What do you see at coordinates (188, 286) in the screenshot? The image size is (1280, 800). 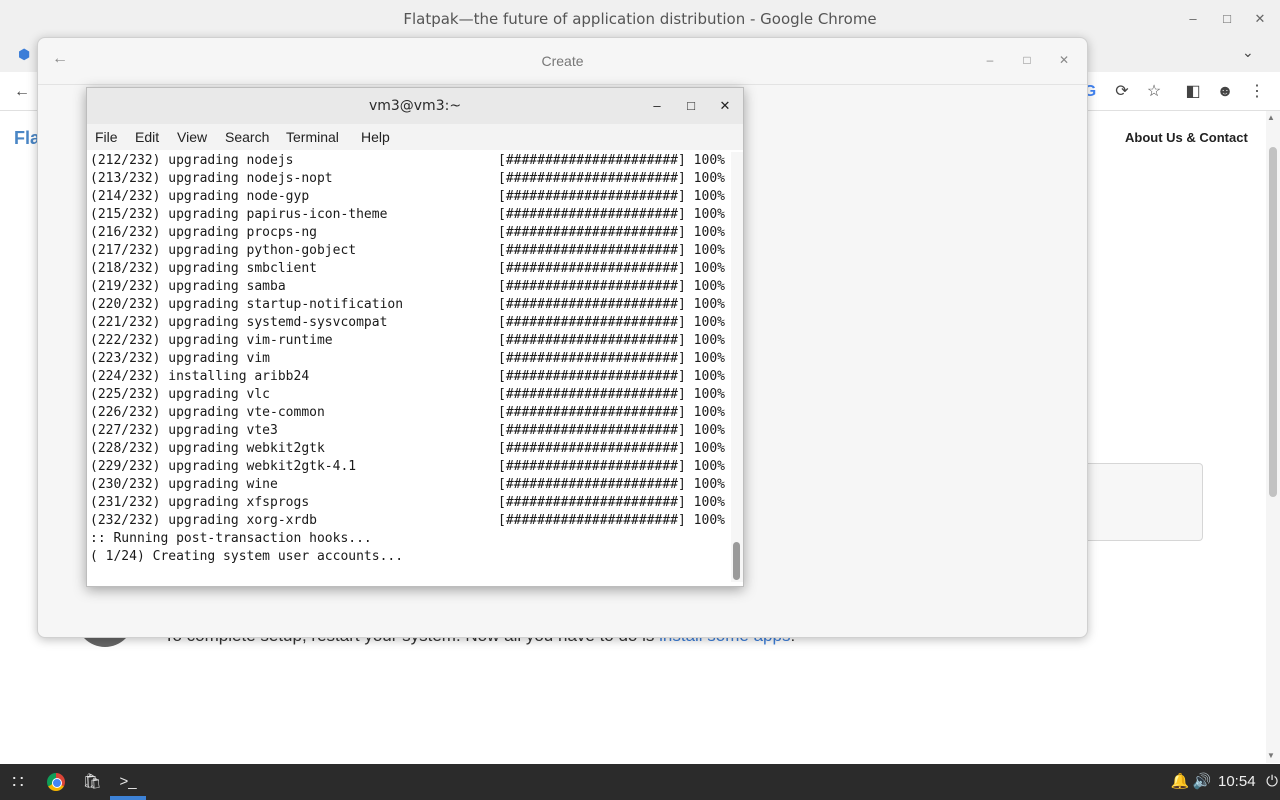 I see `terminal-line-text: (219/232) upgrading samba` at bounding box center [188, 286].